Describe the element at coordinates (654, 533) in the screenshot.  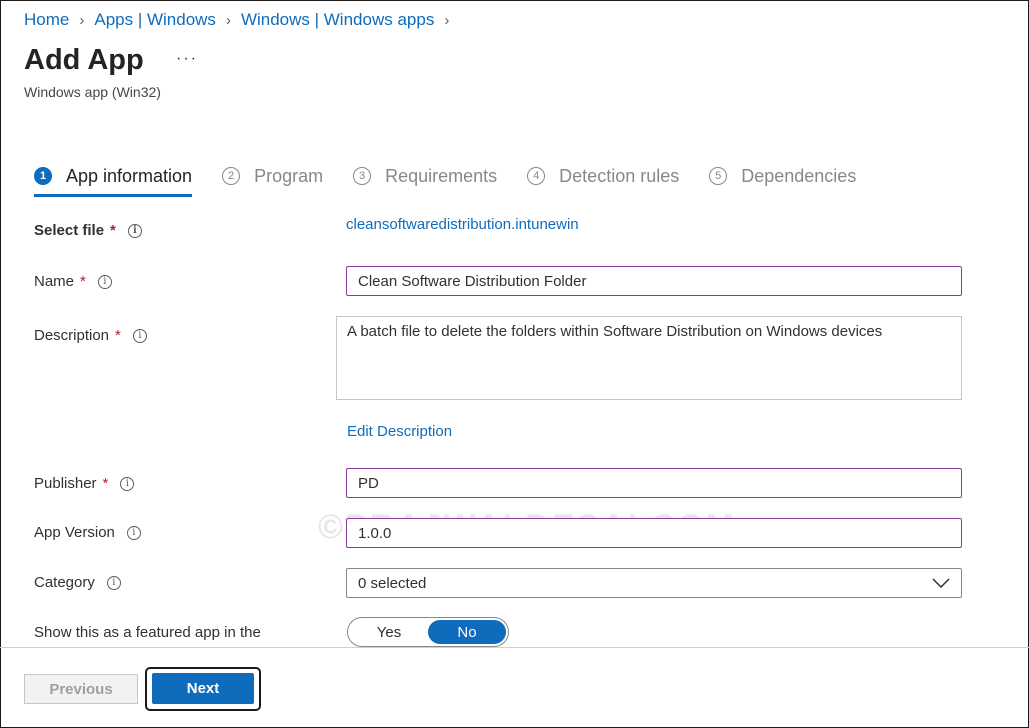
I see `app-version-input: 1.0.0` at that location.